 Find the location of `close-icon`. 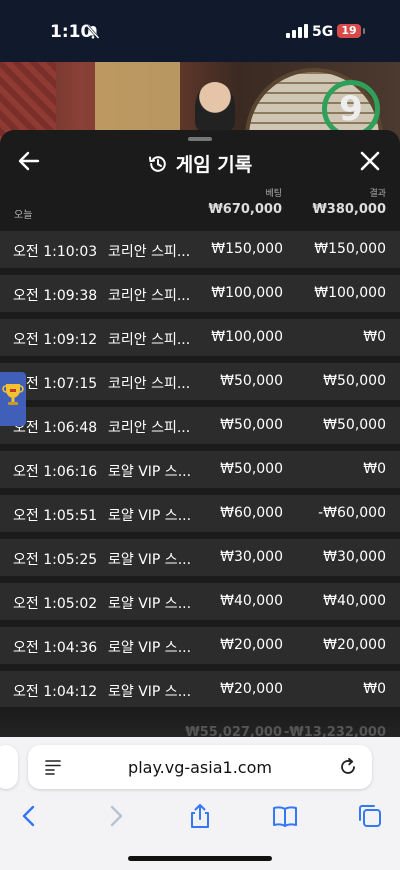

close-icon is located at coordinates (370, 161).